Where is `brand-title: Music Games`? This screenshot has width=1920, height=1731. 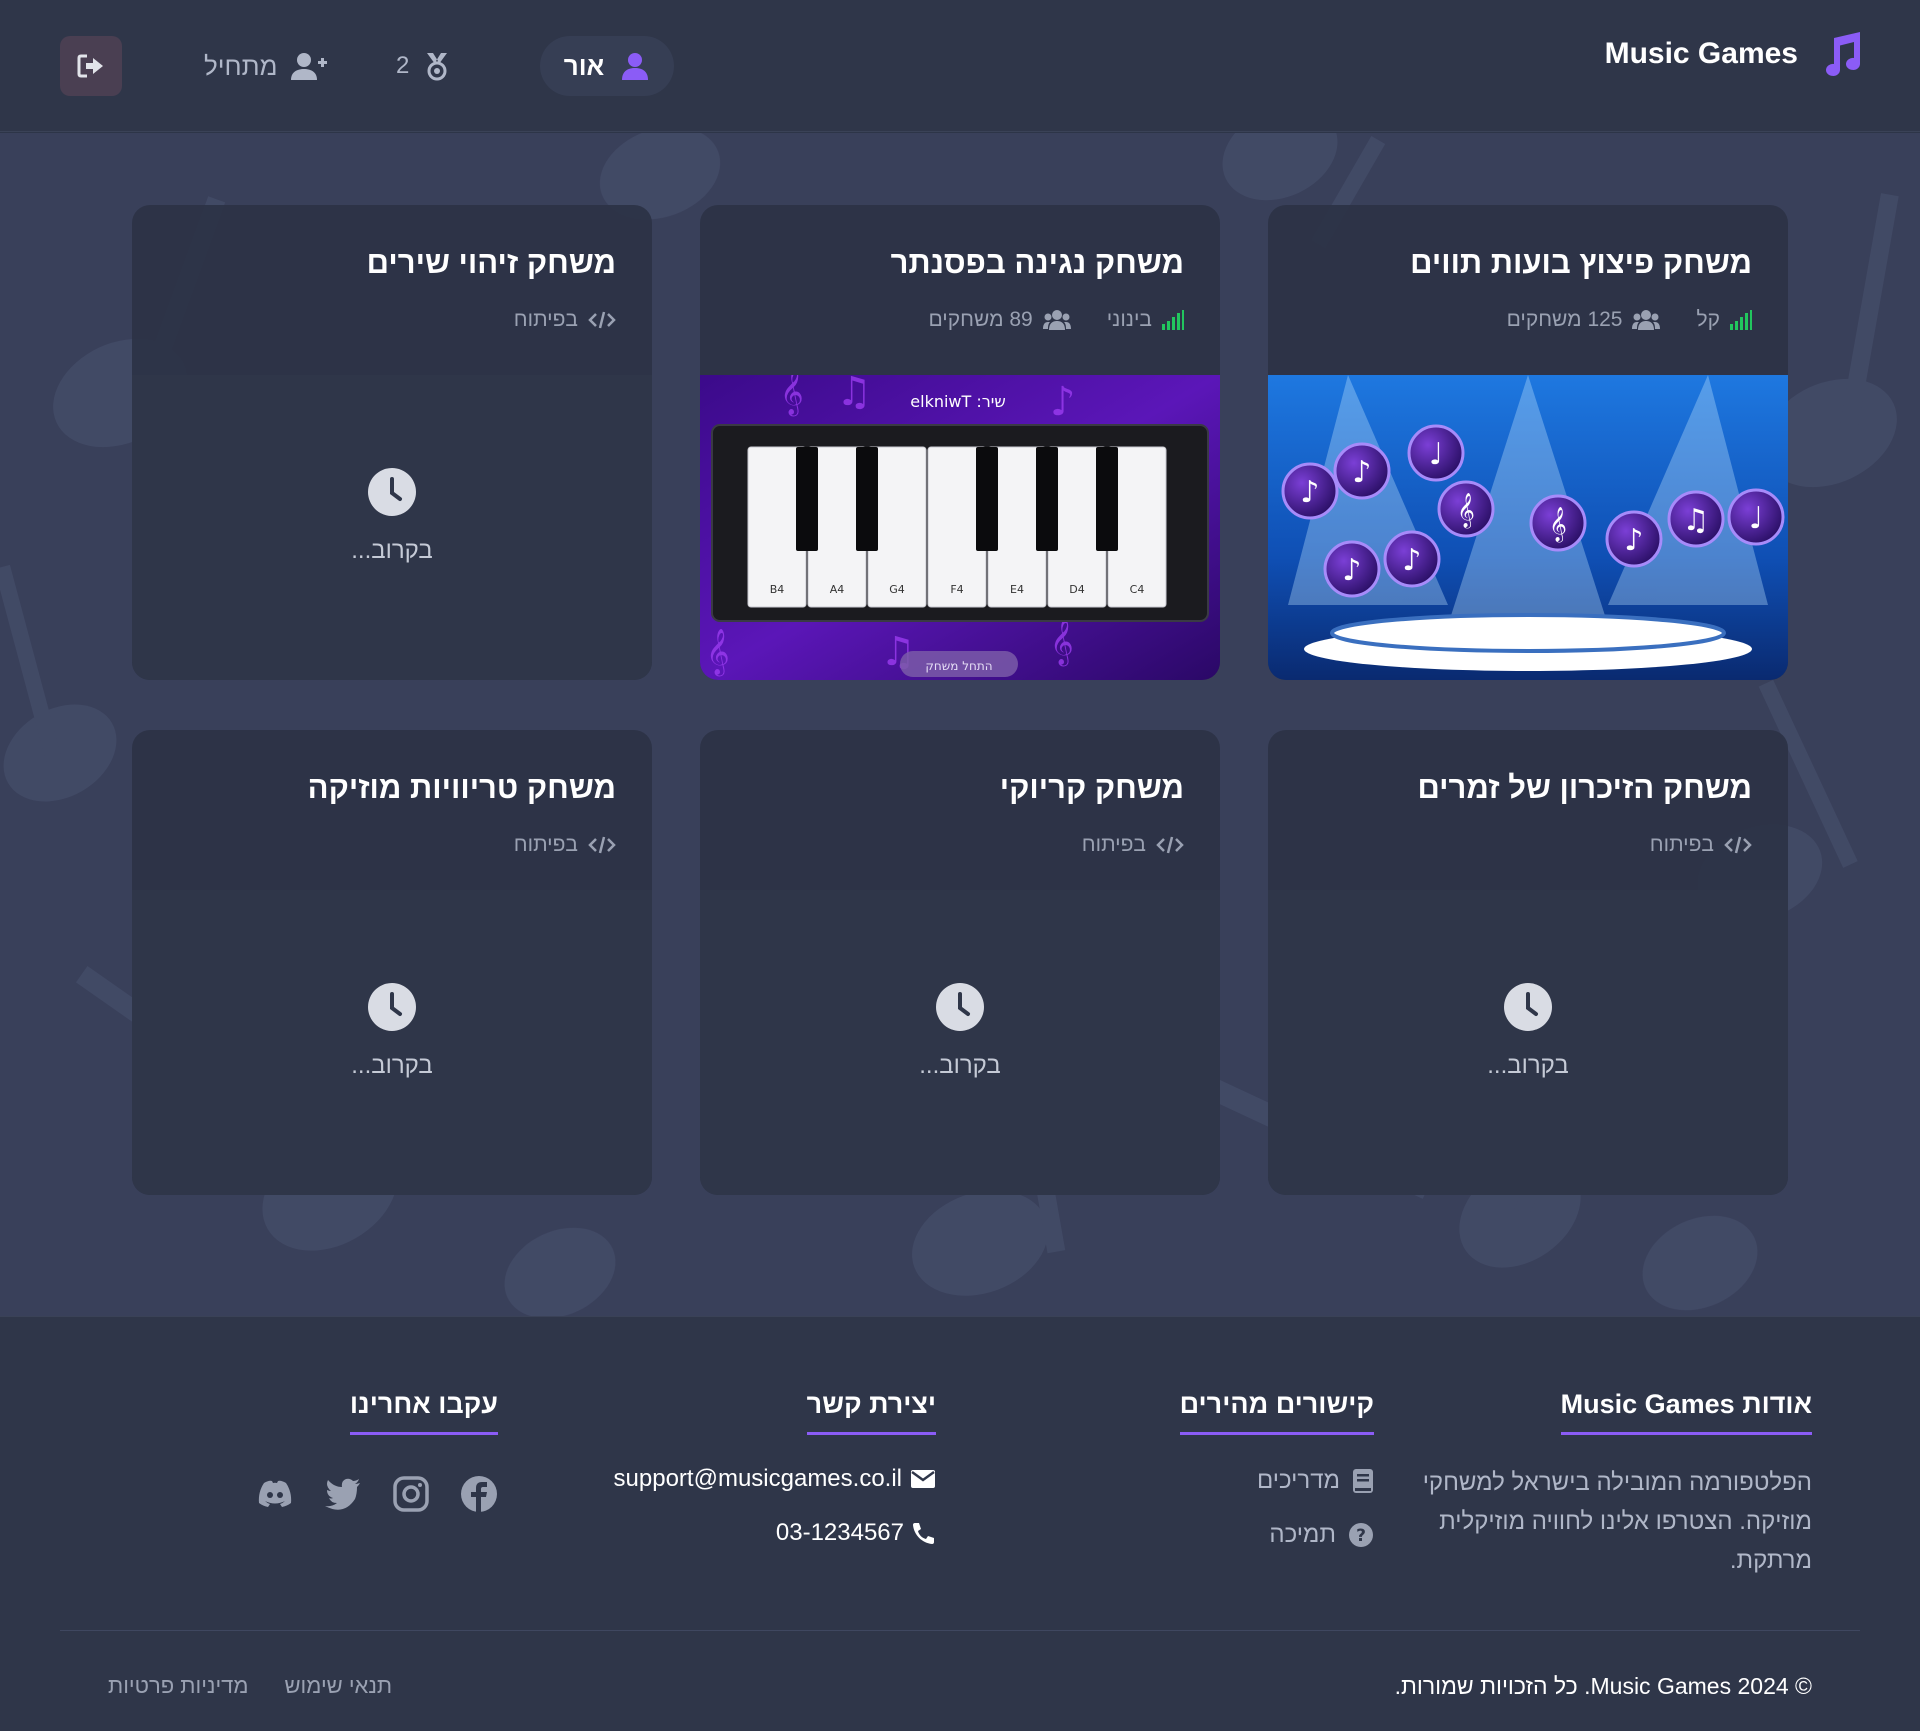
brand-title: Music Games is located at coordinates (1701, 53).